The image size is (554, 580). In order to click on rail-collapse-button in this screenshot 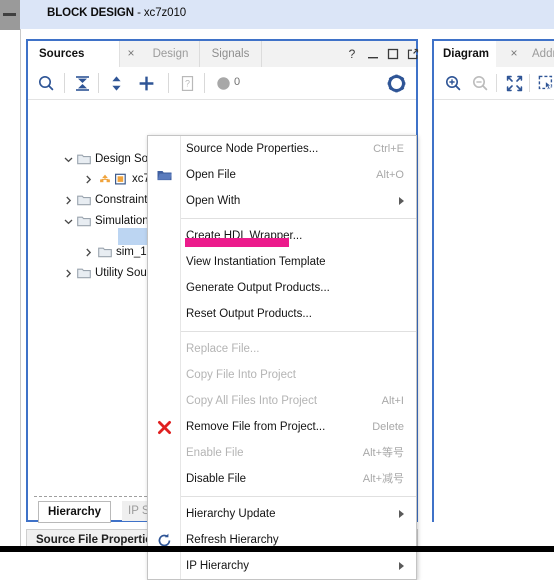, I will do `click(10, 15)`.